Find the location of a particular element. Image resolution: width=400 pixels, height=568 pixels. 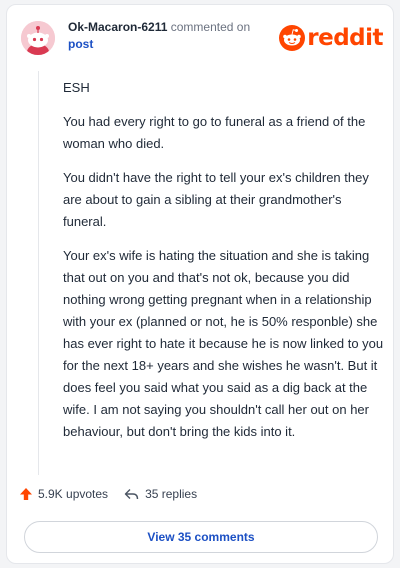

upvote-count: 5.9K upvotes is located at coordinates (73, 494).